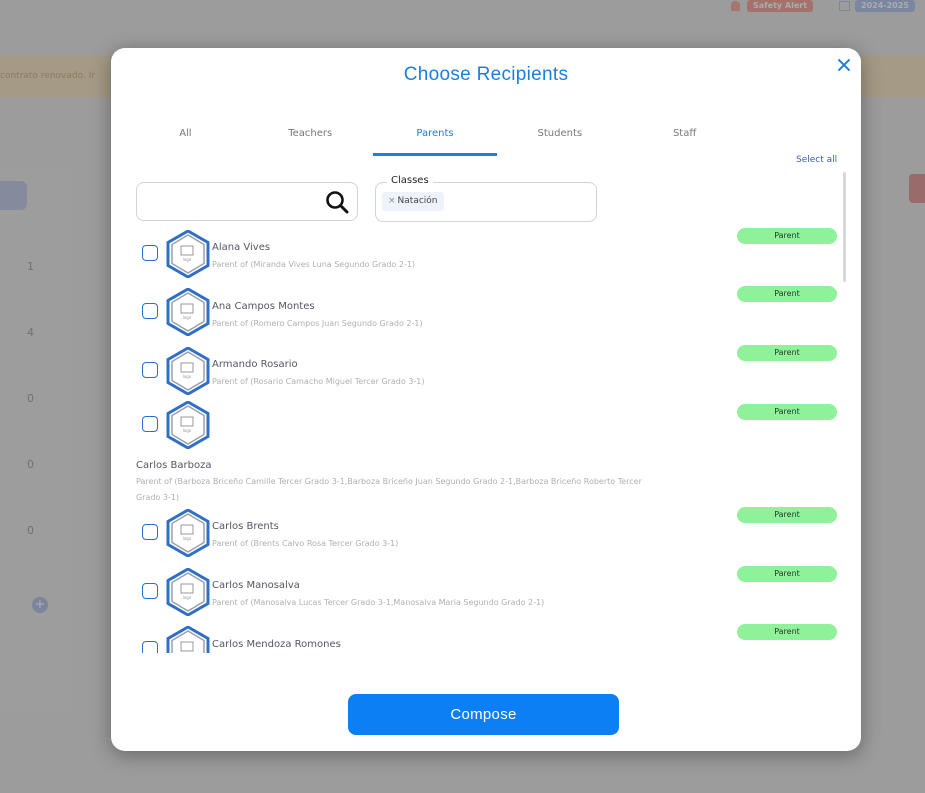 The height and width of the screenshot is (793, 925). Describe the element at coordinates (410, 180) in the screenshot. I see `classes-label: Classes` at that location.